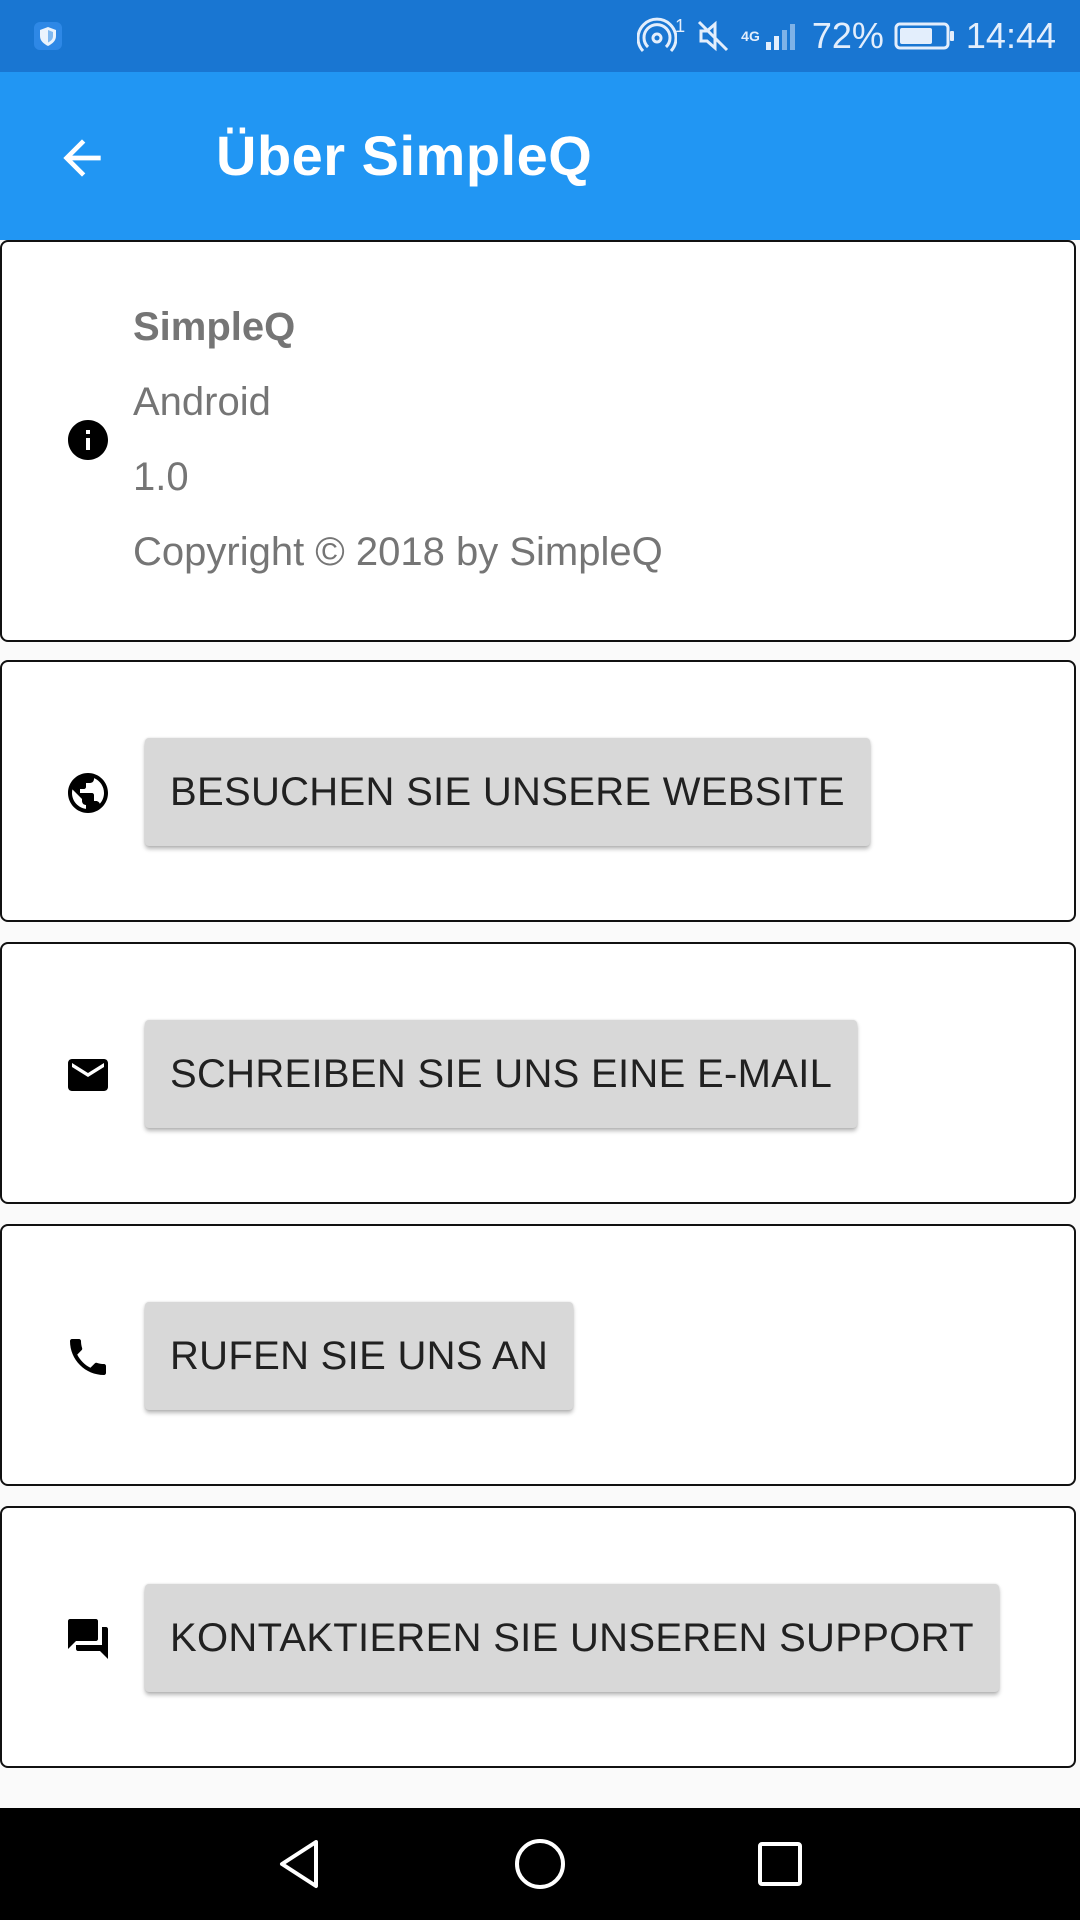  I want to click on phone-card: RUFEN SIE UNS AN, so click(538, 1355).